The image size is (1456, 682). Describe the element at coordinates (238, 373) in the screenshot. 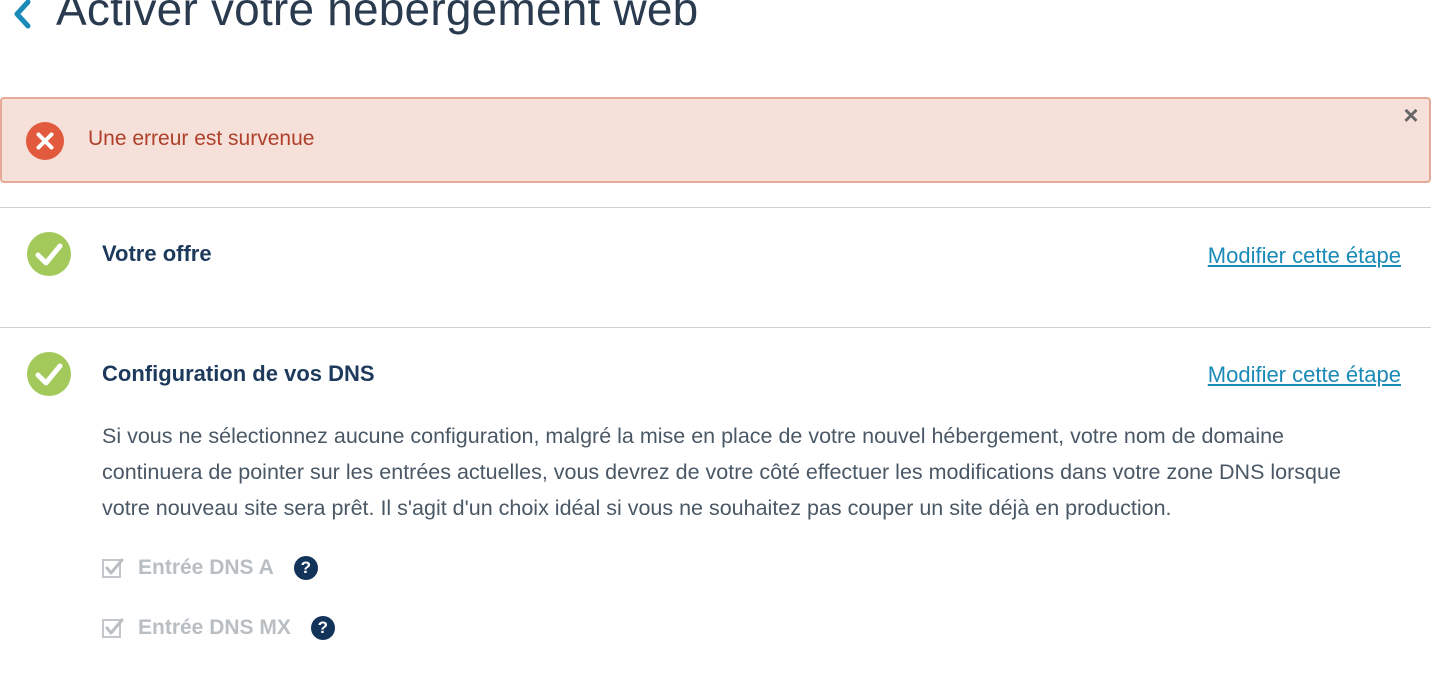

I see `step-title-dns: Configuration de vos DNS` at that location.